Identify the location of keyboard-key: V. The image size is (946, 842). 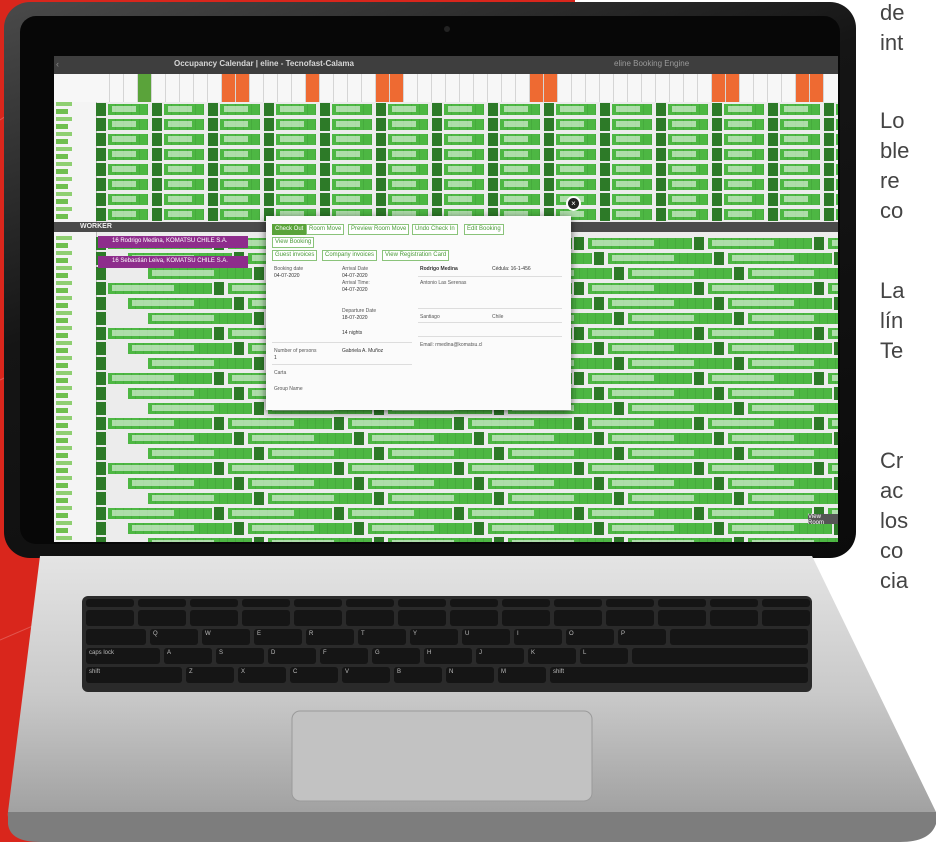
(366, 675).